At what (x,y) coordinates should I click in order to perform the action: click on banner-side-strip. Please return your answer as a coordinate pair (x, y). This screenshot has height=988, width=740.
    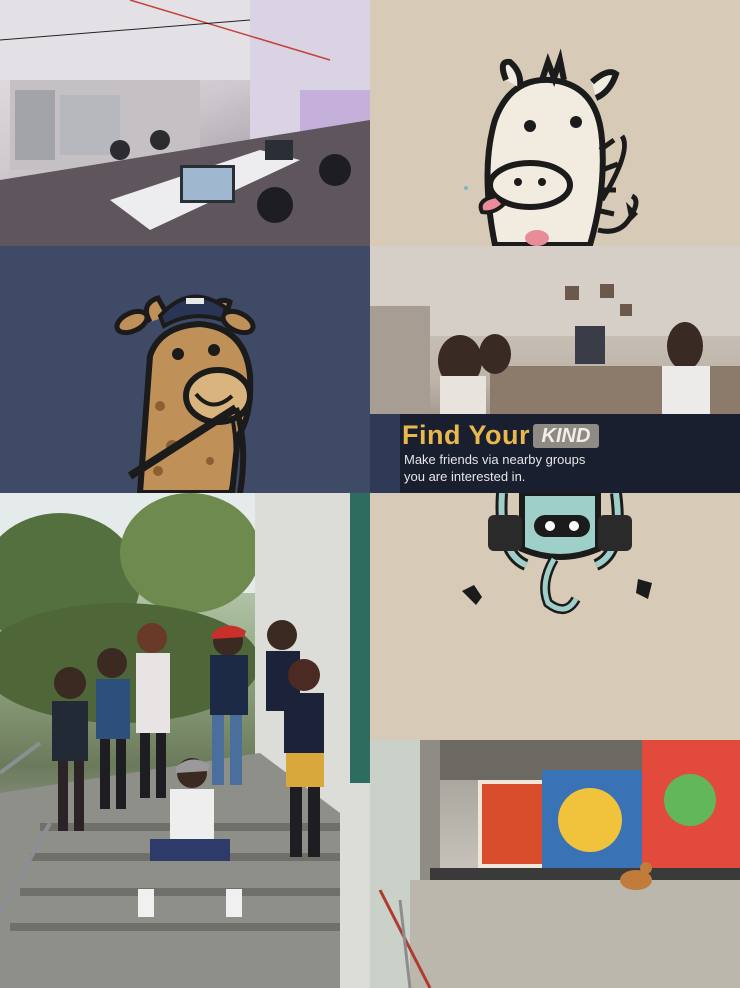
    Looking at the image, I should click on (385, 453).